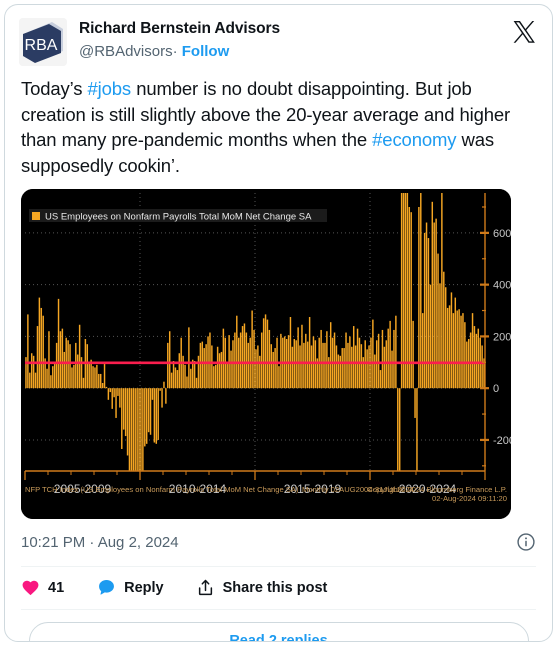  I want to click on hashtag-jobs: #jobs, so click(110, 88).